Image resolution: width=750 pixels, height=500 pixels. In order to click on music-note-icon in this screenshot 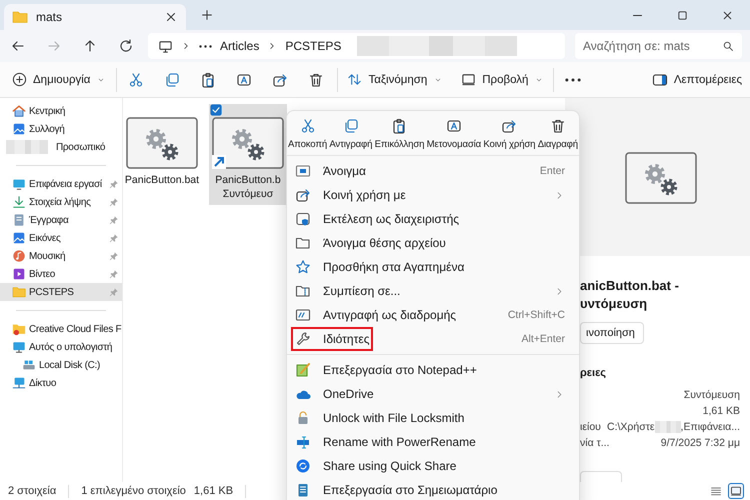, I will do `click(19, 256)`.